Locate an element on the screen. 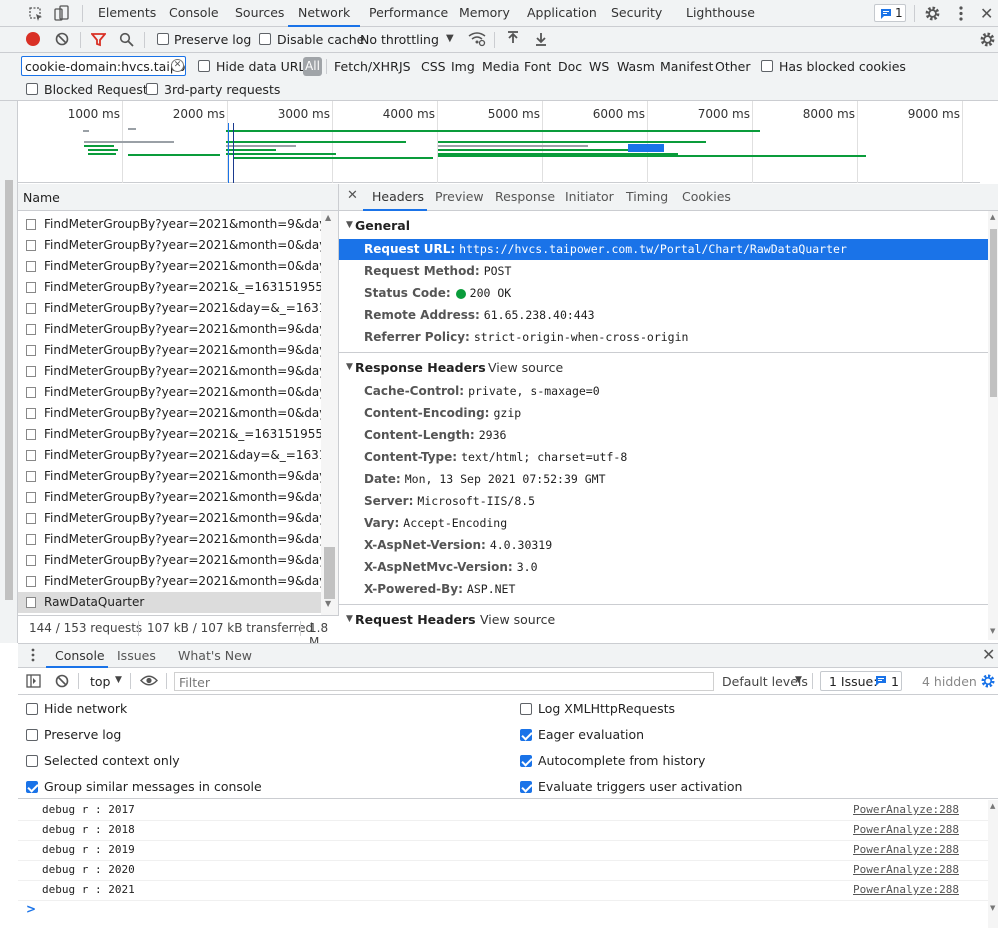  inspect-element-icon is located at coordinates (36, 15).